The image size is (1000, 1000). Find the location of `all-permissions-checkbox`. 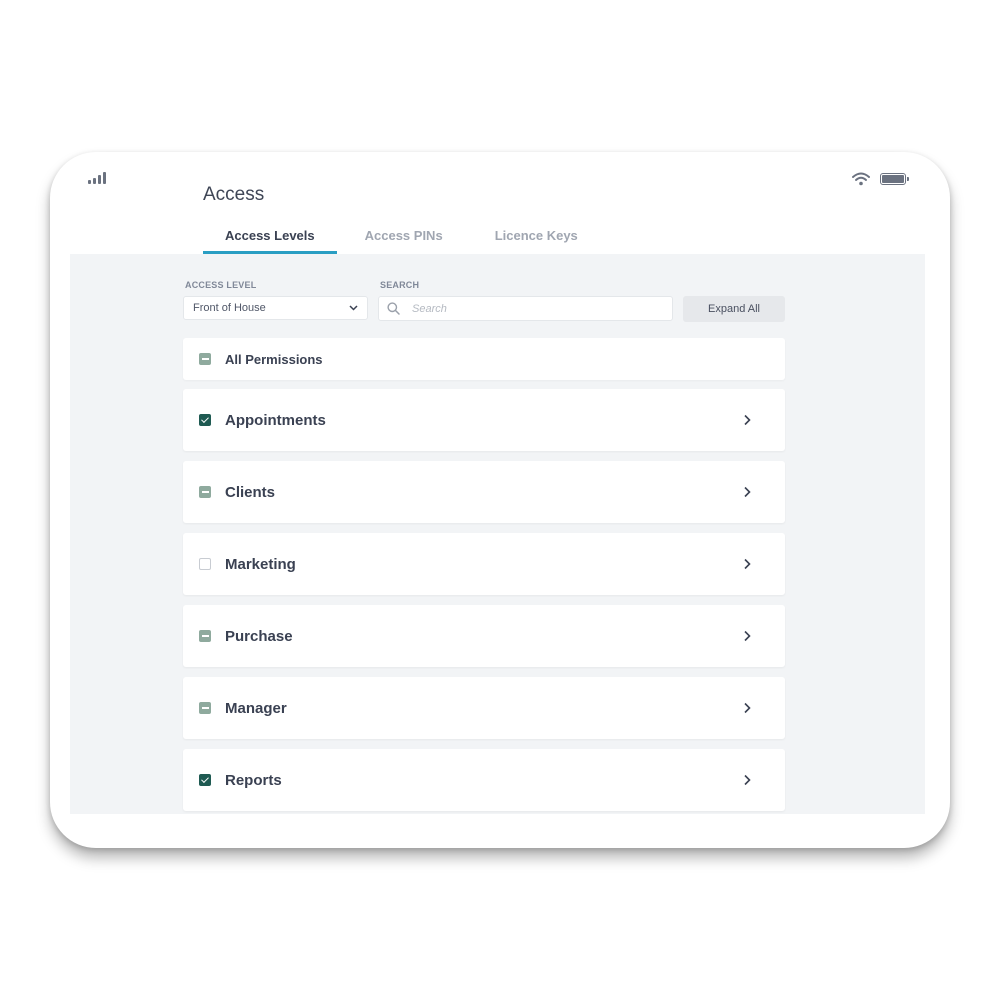

all-permissions-checkbox is located at coordinates (205, 359).